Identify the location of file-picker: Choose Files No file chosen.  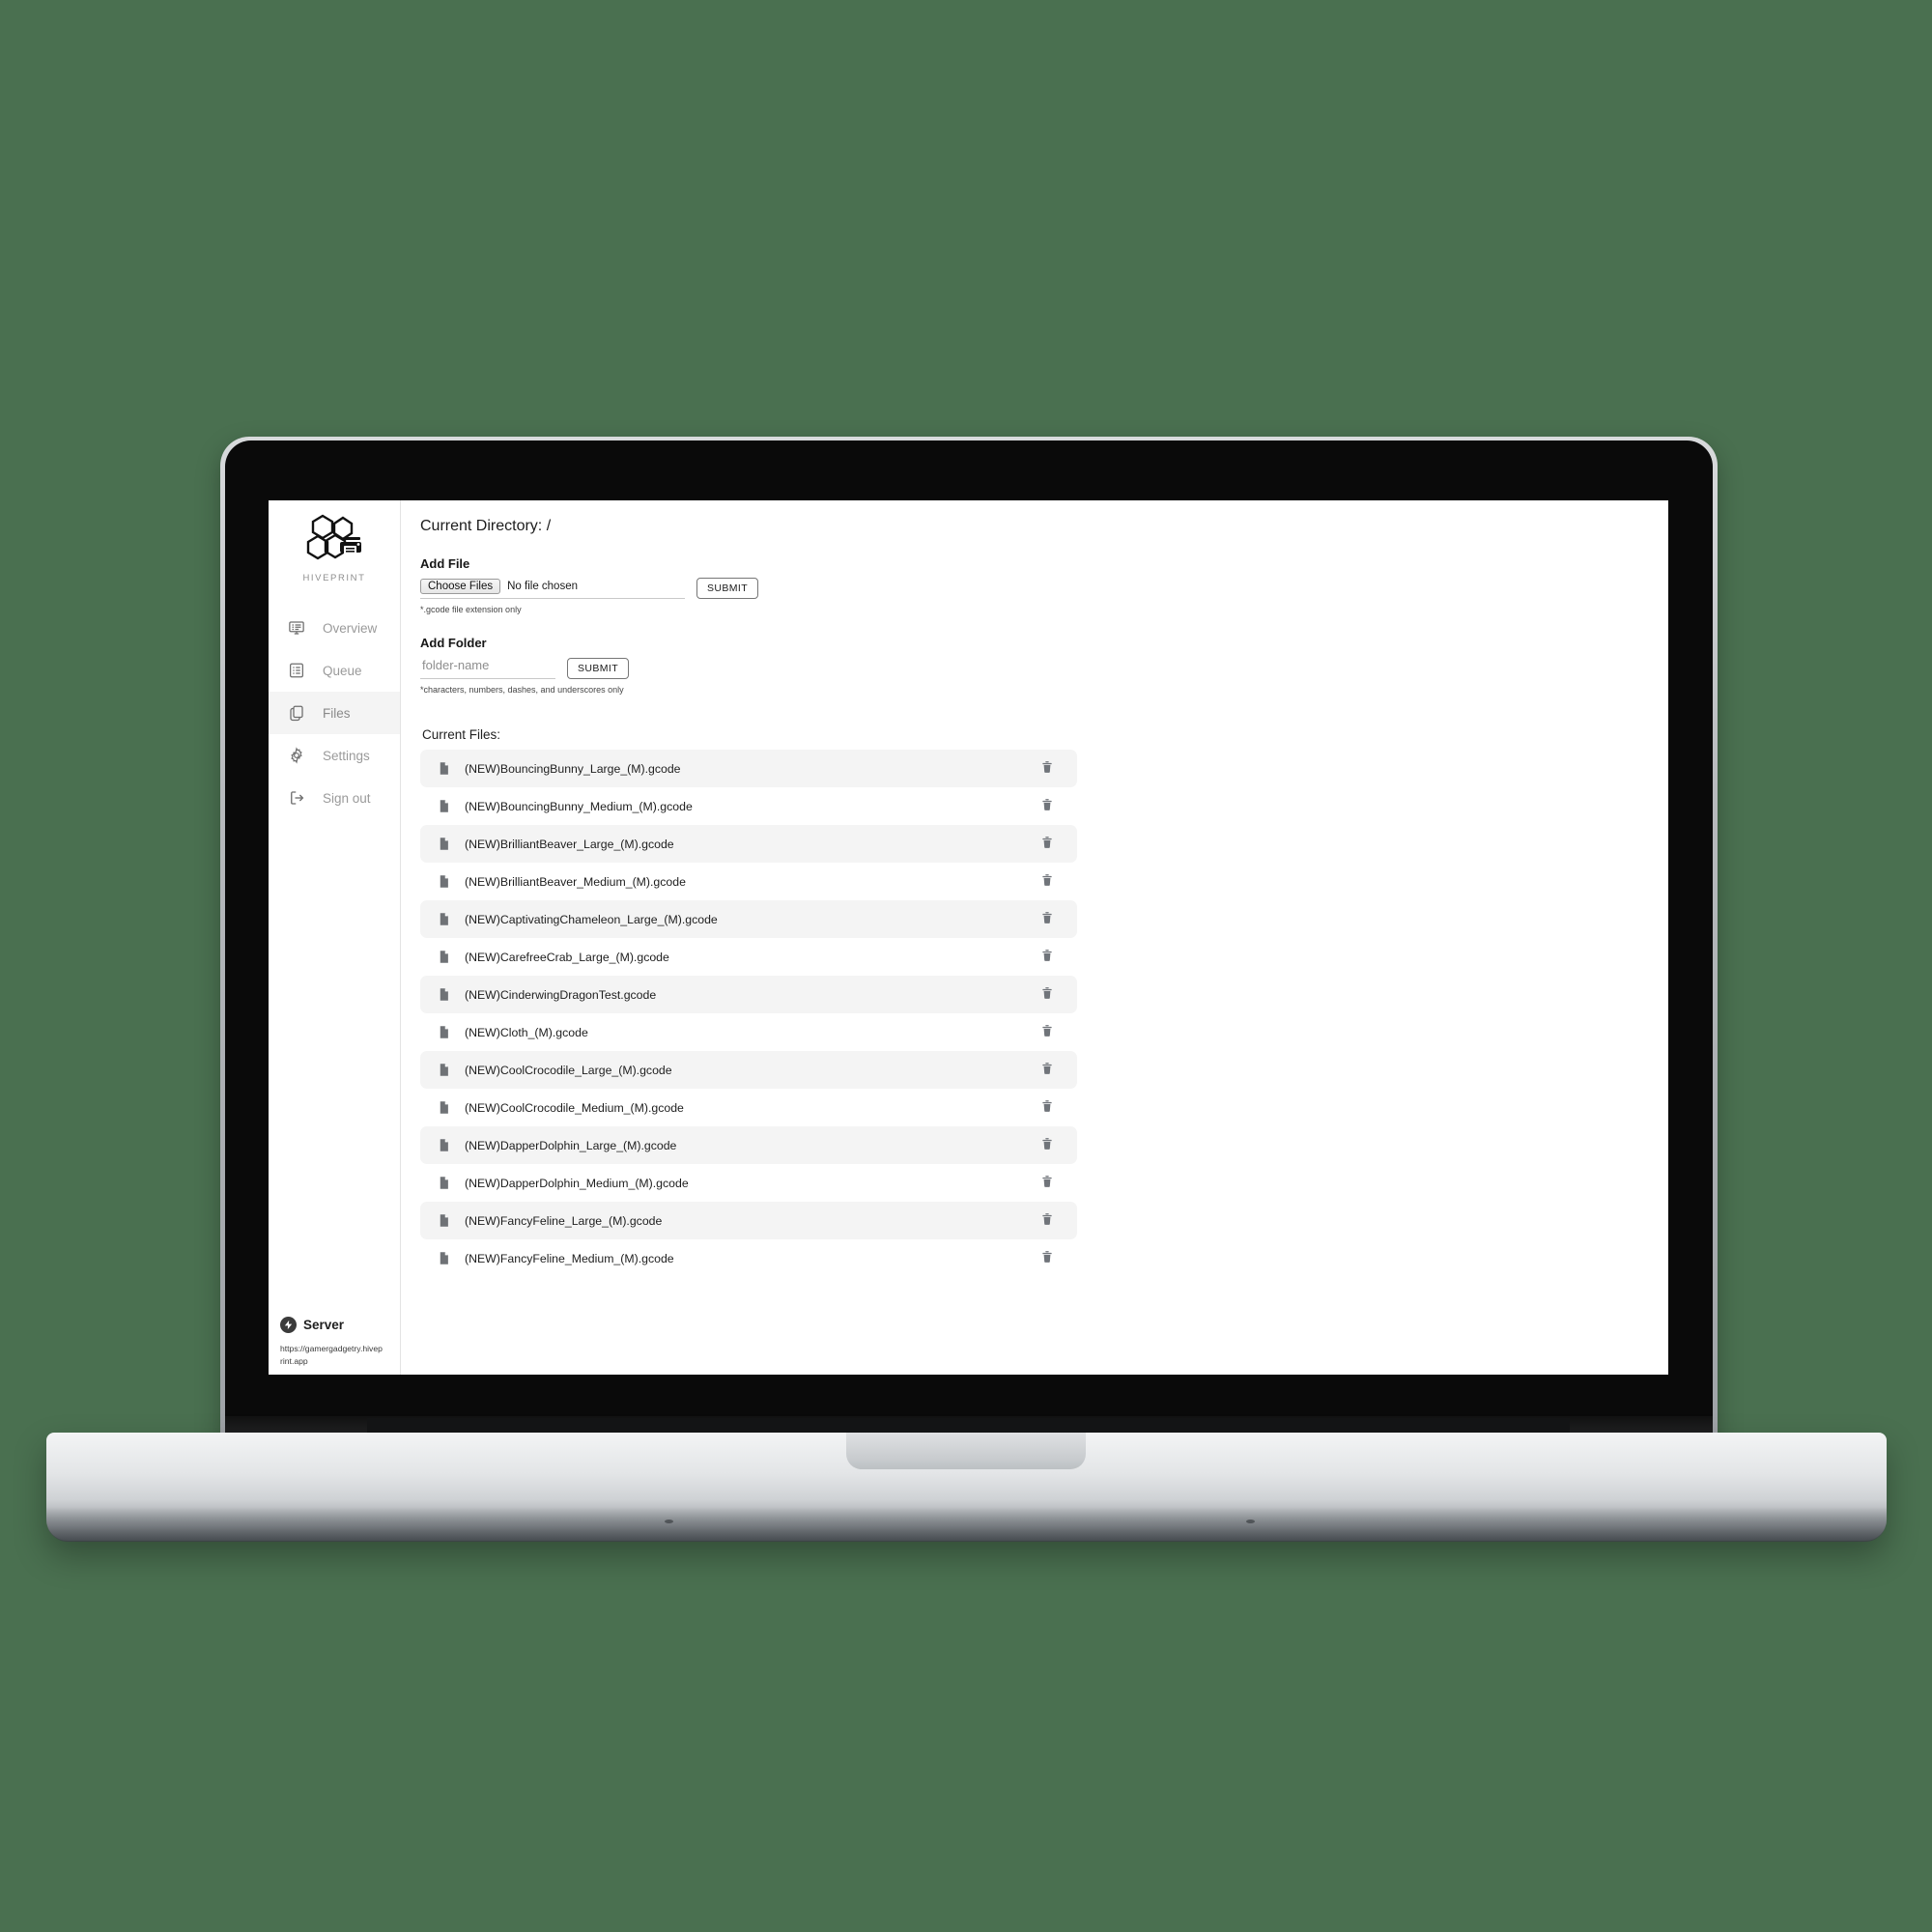
(552, 589).